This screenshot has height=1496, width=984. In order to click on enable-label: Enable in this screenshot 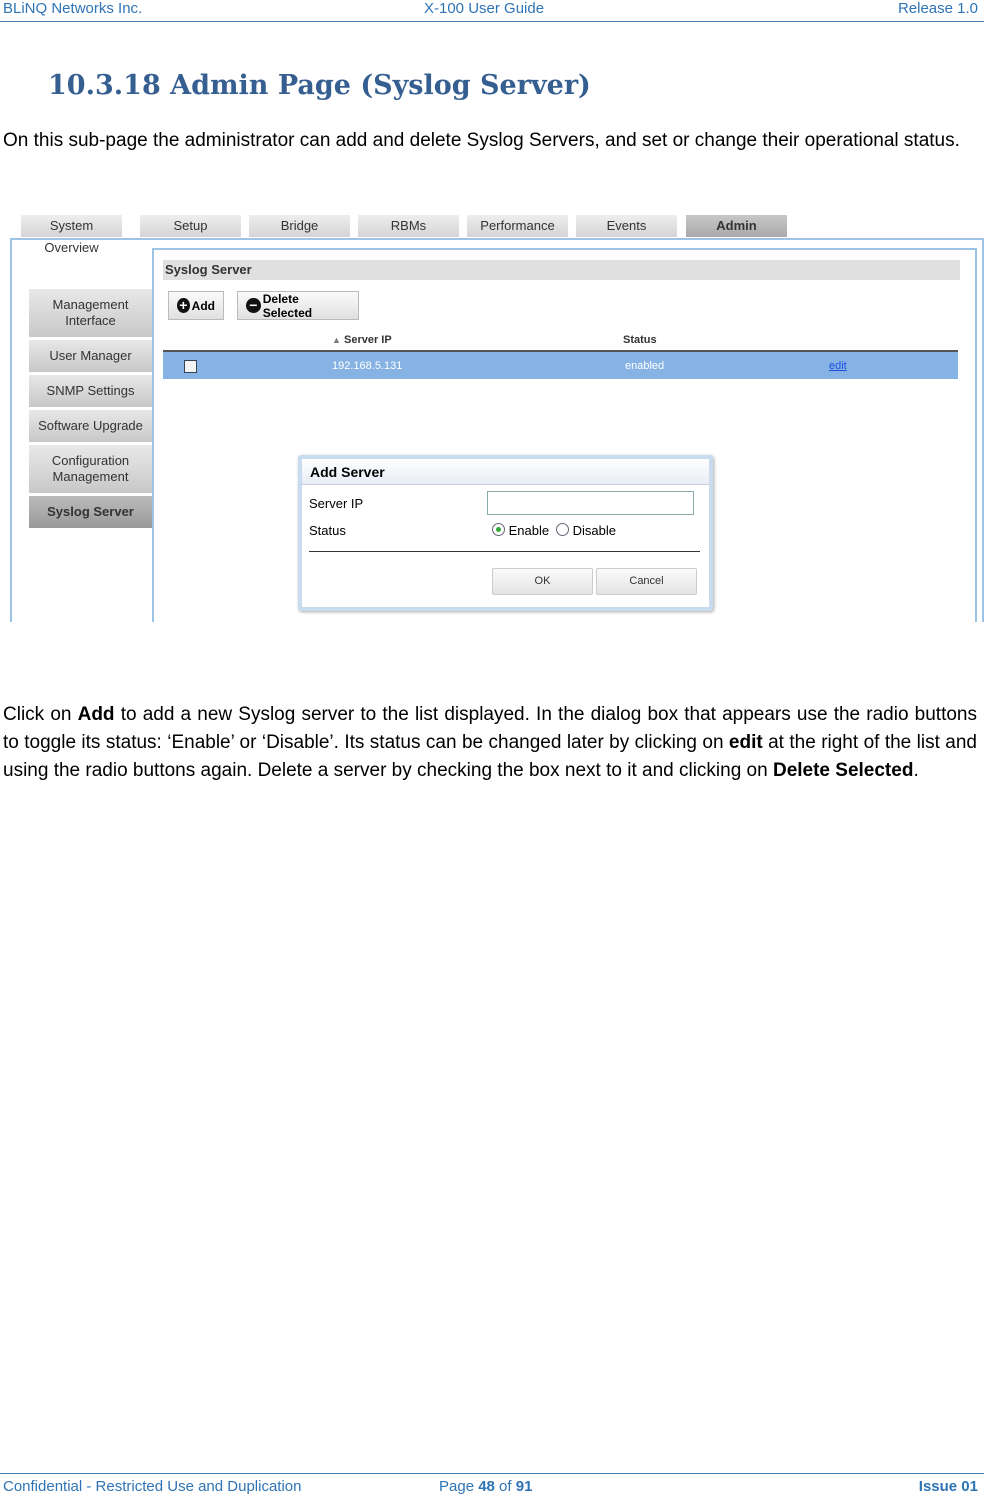, I will do `click(529, 530)`.